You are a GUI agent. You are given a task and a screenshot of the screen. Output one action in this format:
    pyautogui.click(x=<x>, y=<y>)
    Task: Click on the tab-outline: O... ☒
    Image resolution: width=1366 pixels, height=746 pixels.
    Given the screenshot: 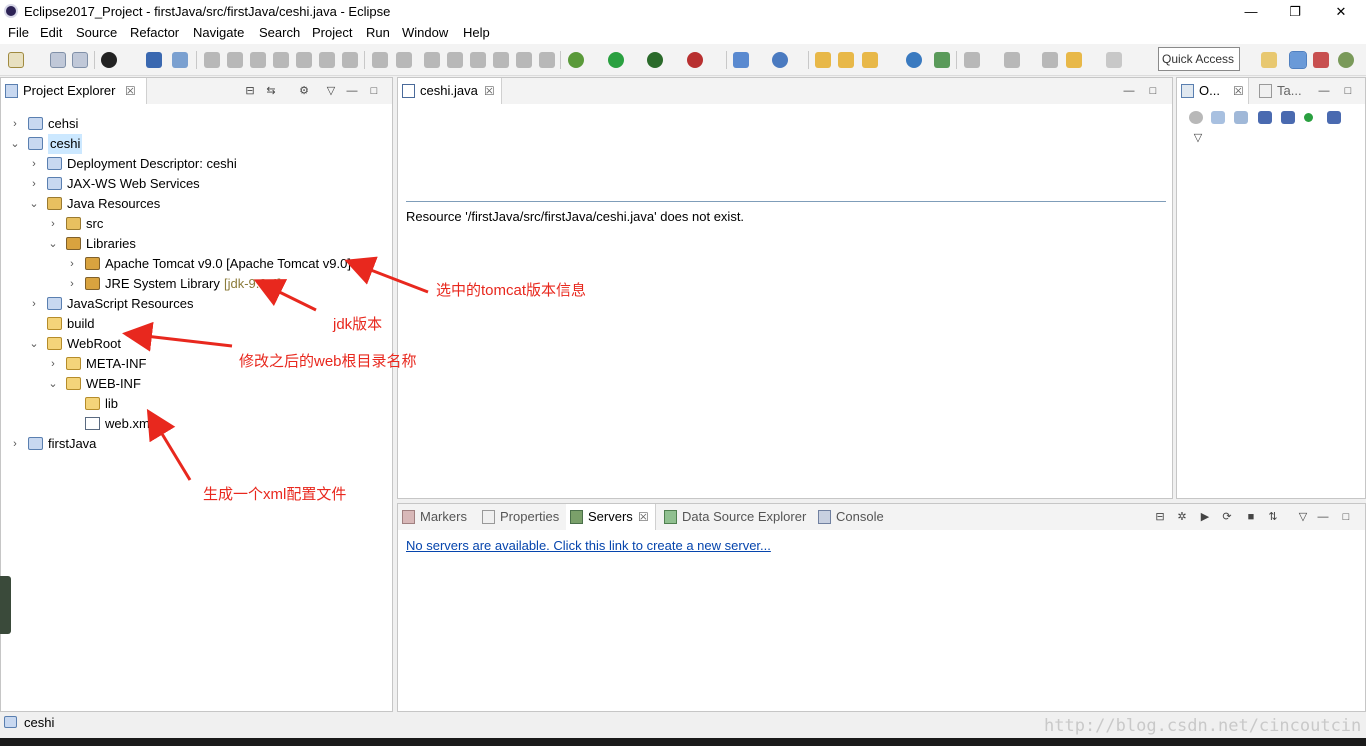 What is the action you would take?
    pyautogui.click(x=1213, y=91)
    